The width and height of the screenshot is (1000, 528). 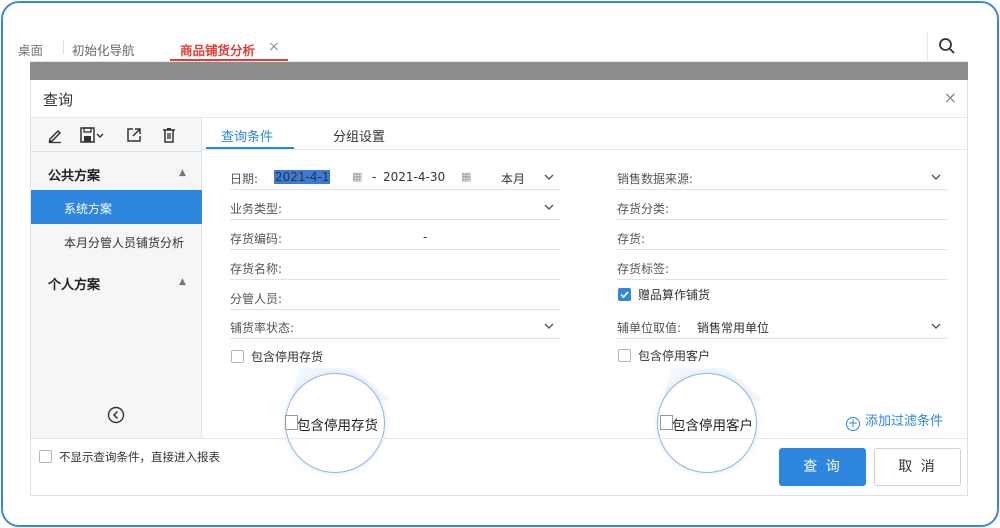 I want to click on plan-item-monthly-manager: 本月分管人员铺货分析, so click(x=116, y=241).